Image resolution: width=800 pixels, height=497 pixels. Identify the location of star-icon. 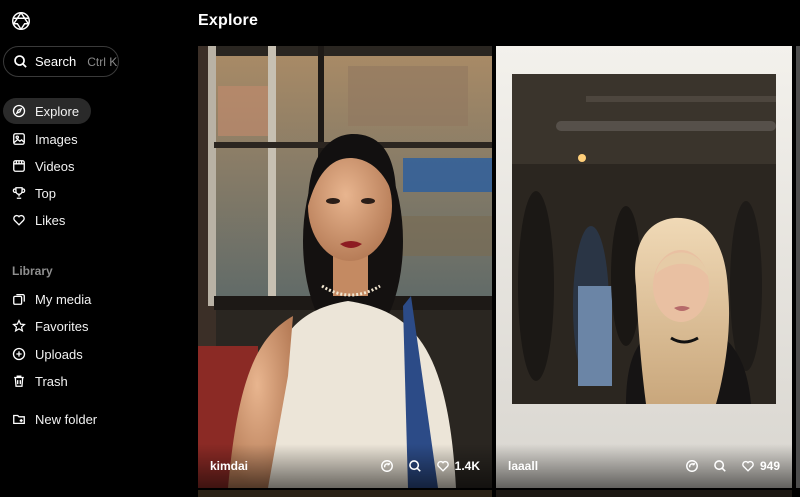
(19, 326).